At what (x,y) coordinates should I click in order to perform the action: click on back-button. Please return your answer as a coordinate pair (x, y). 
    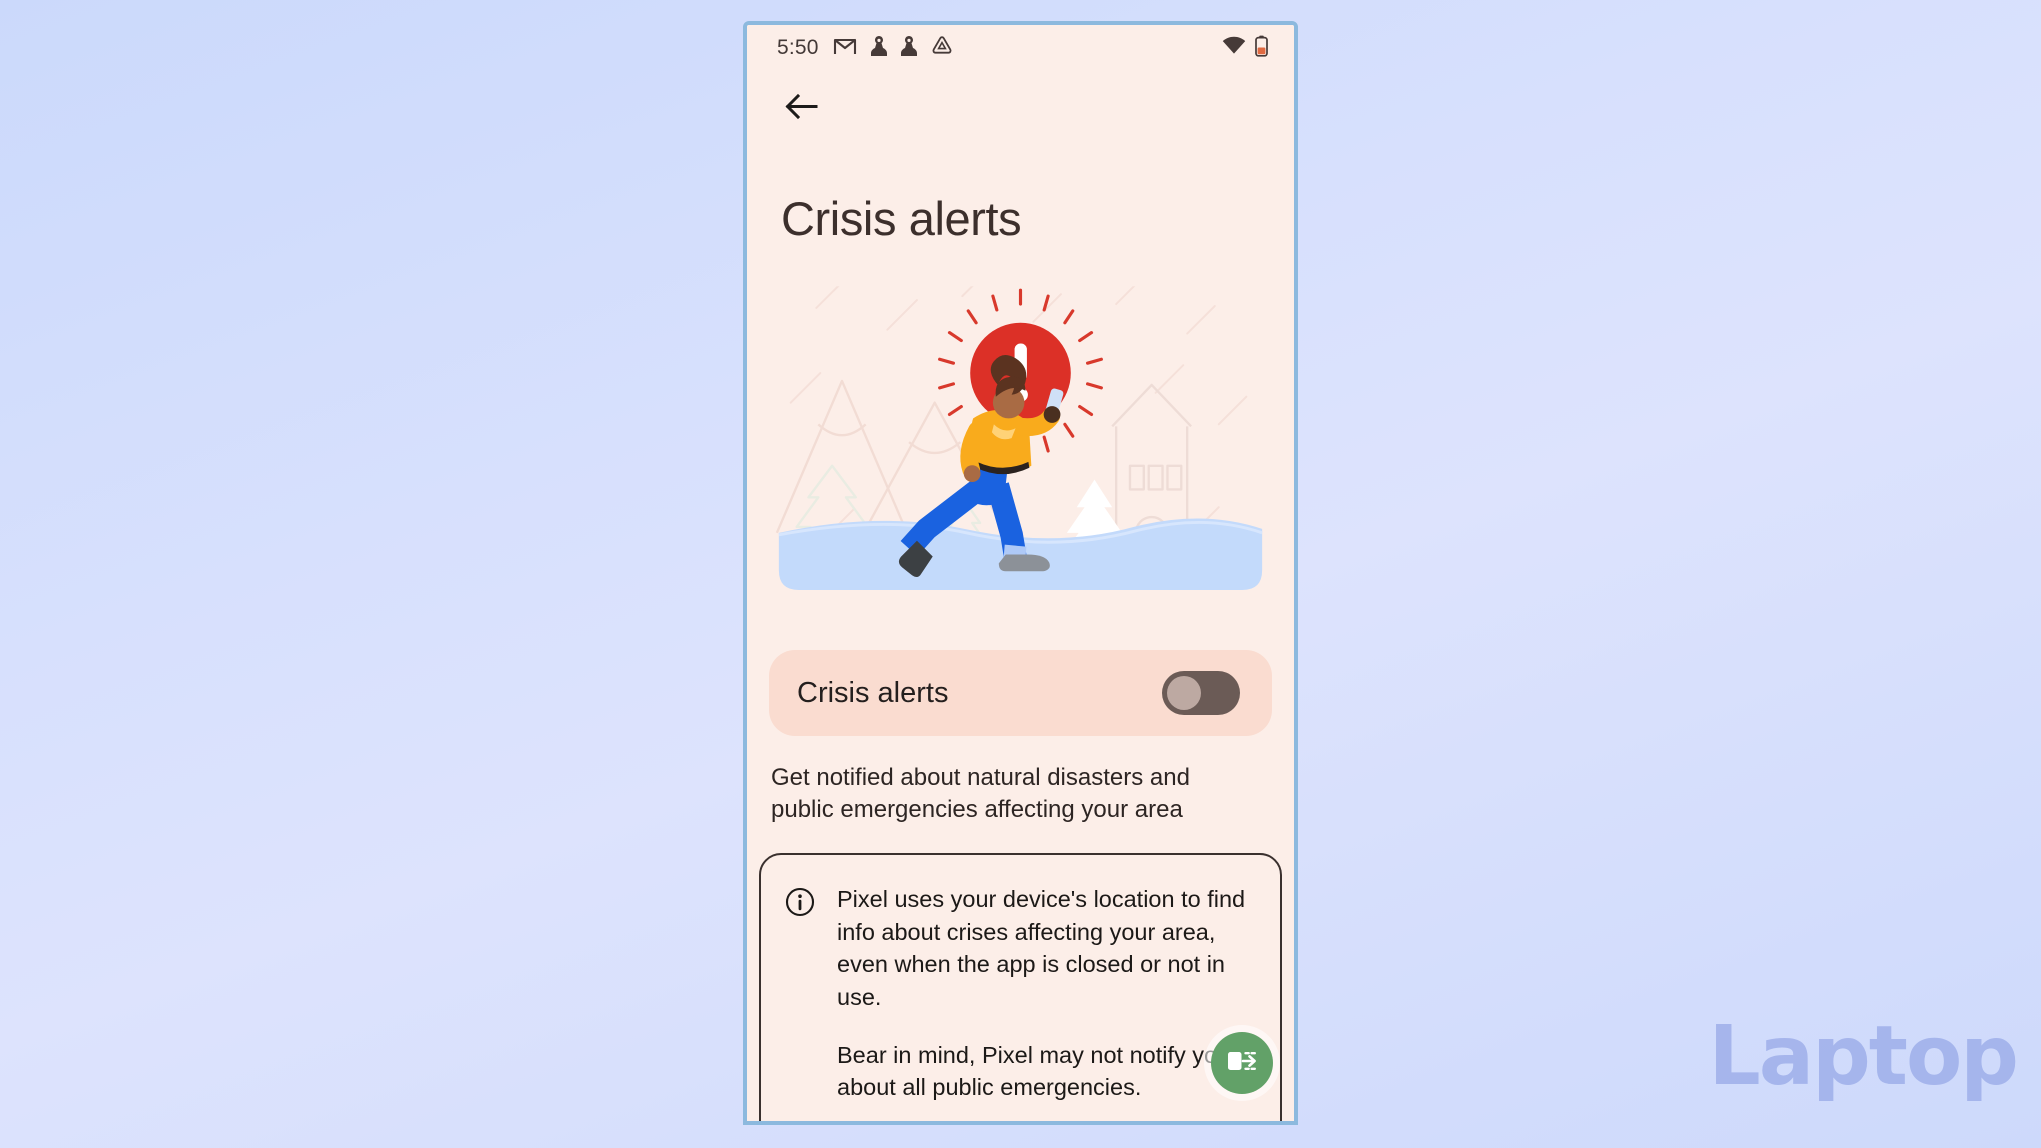
    Looking at the image, I should click on (801, 109).